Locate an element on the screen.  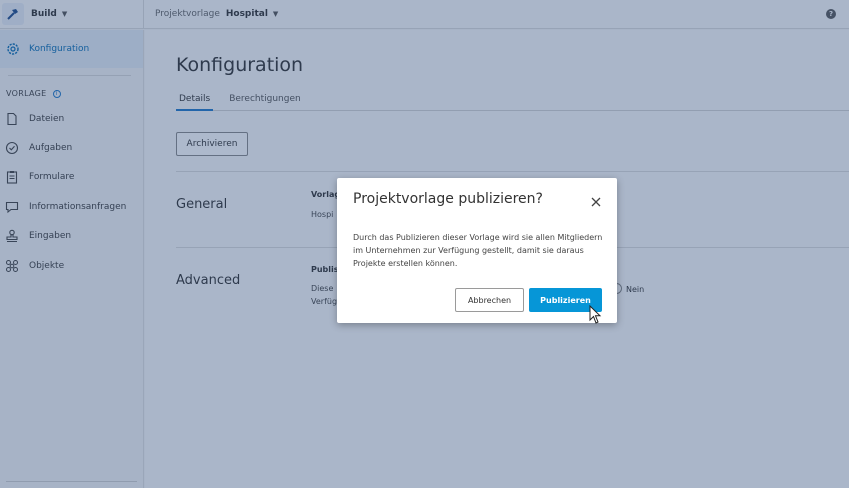
dialog-title: Projektvorlage publizieren? is located at coordinates (448, 199).